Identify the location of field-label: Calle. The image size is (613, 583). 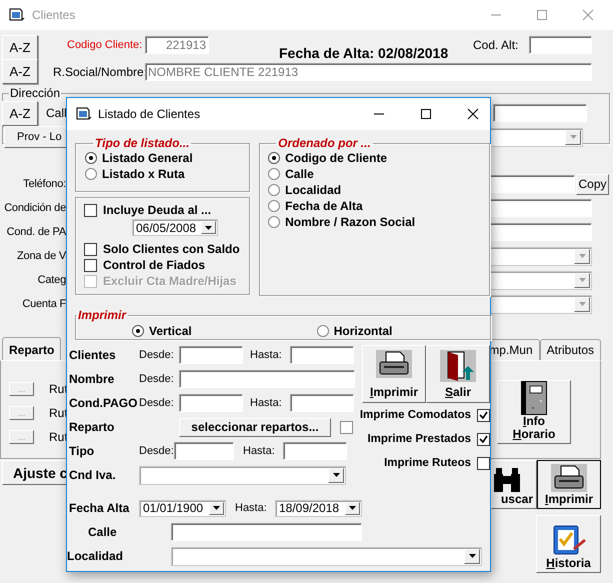
(102, 532).